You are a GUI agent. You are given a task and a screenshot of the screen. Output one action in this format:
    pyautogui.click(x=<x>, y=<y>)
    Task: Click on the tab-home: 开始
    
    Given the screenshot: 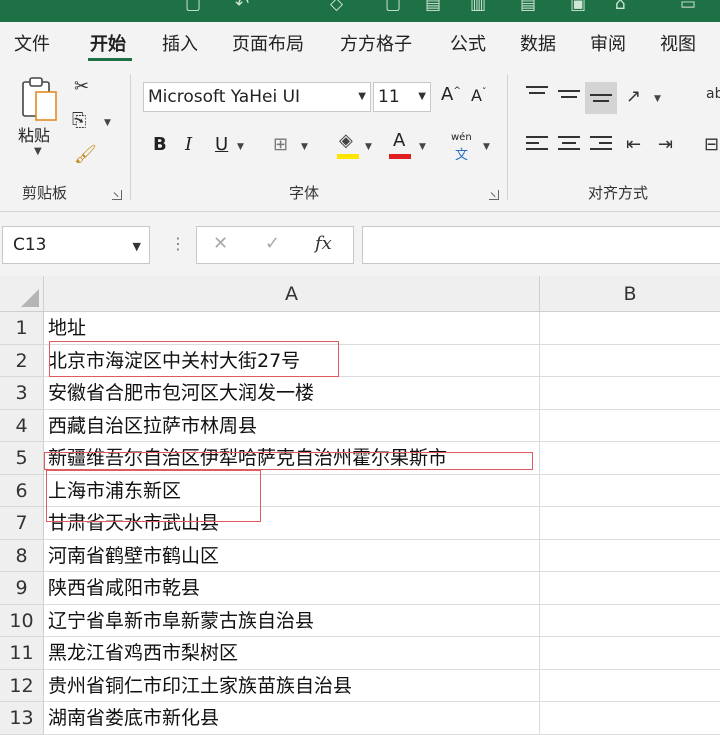 What is the action you would take?
    pyautogui.click(x=108, y=43)
    